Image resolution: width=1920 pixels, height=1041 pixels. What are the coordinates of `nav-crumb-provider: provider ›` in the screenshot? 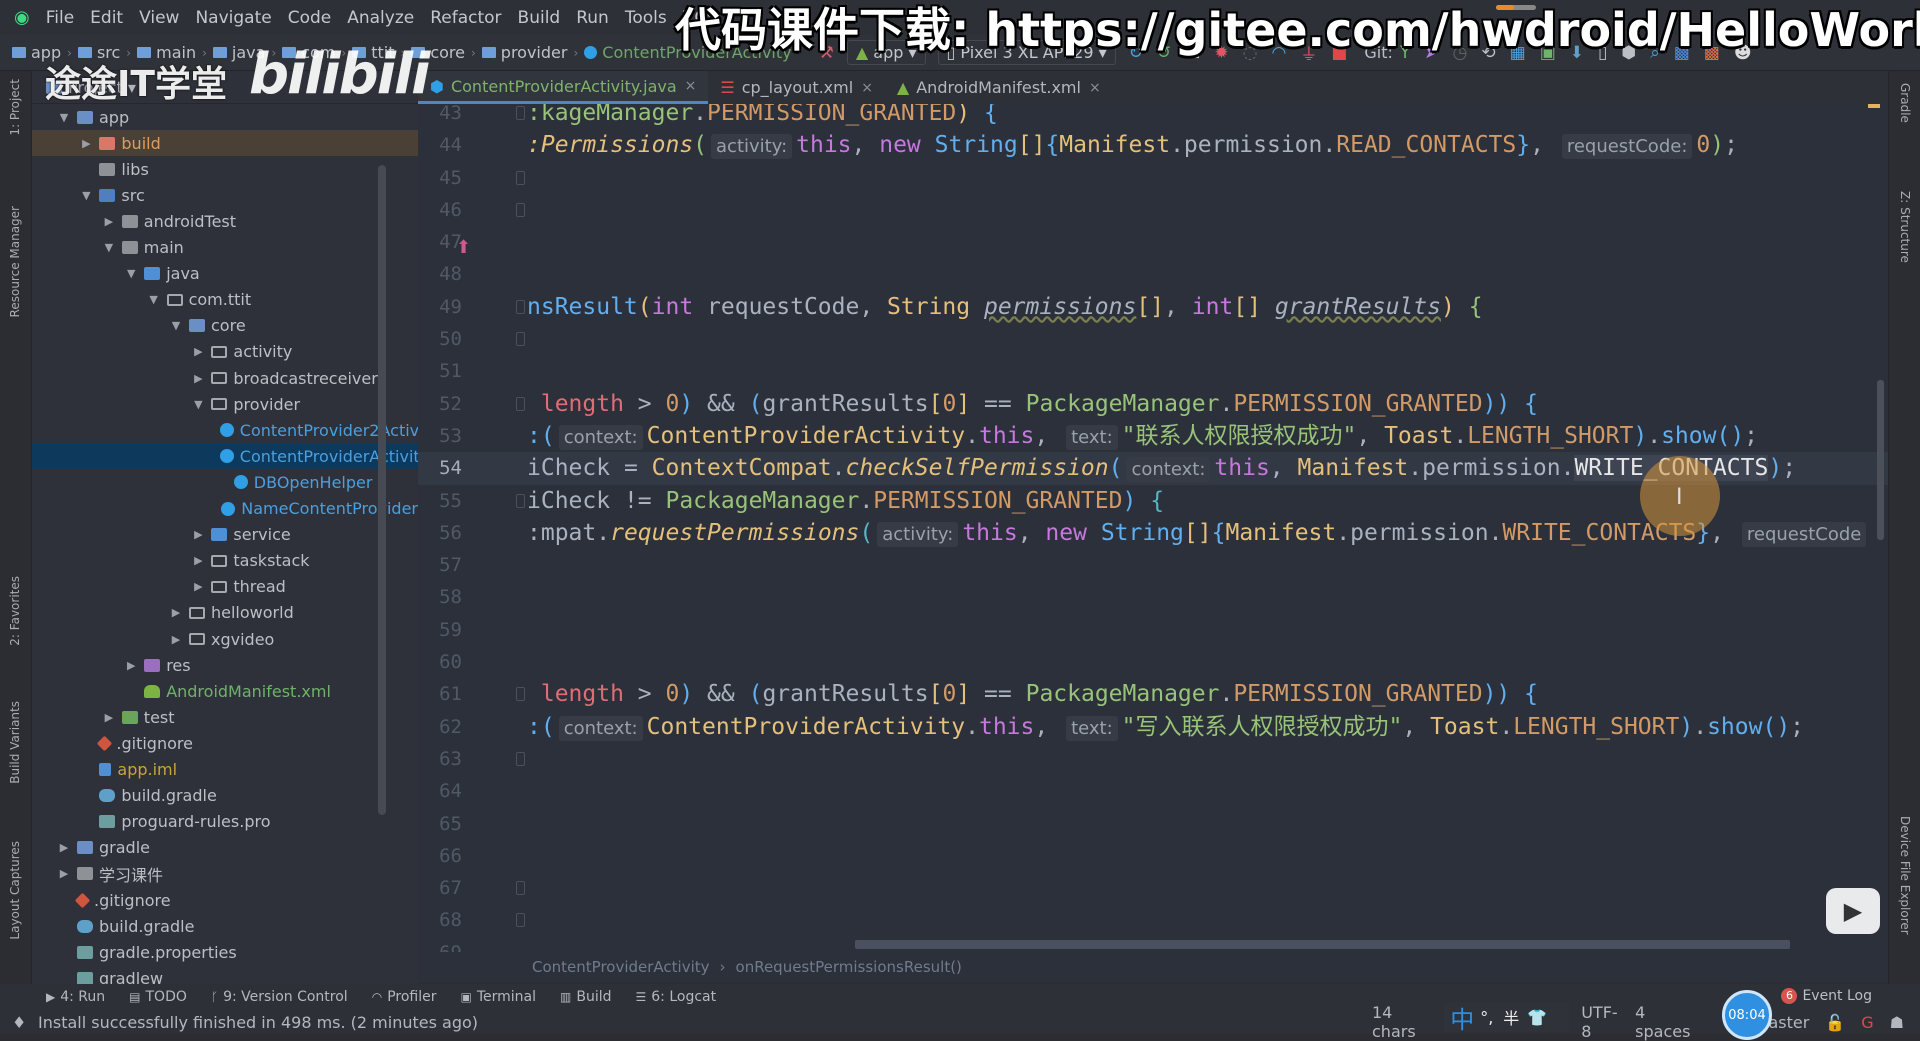 It's located at (532, 52).